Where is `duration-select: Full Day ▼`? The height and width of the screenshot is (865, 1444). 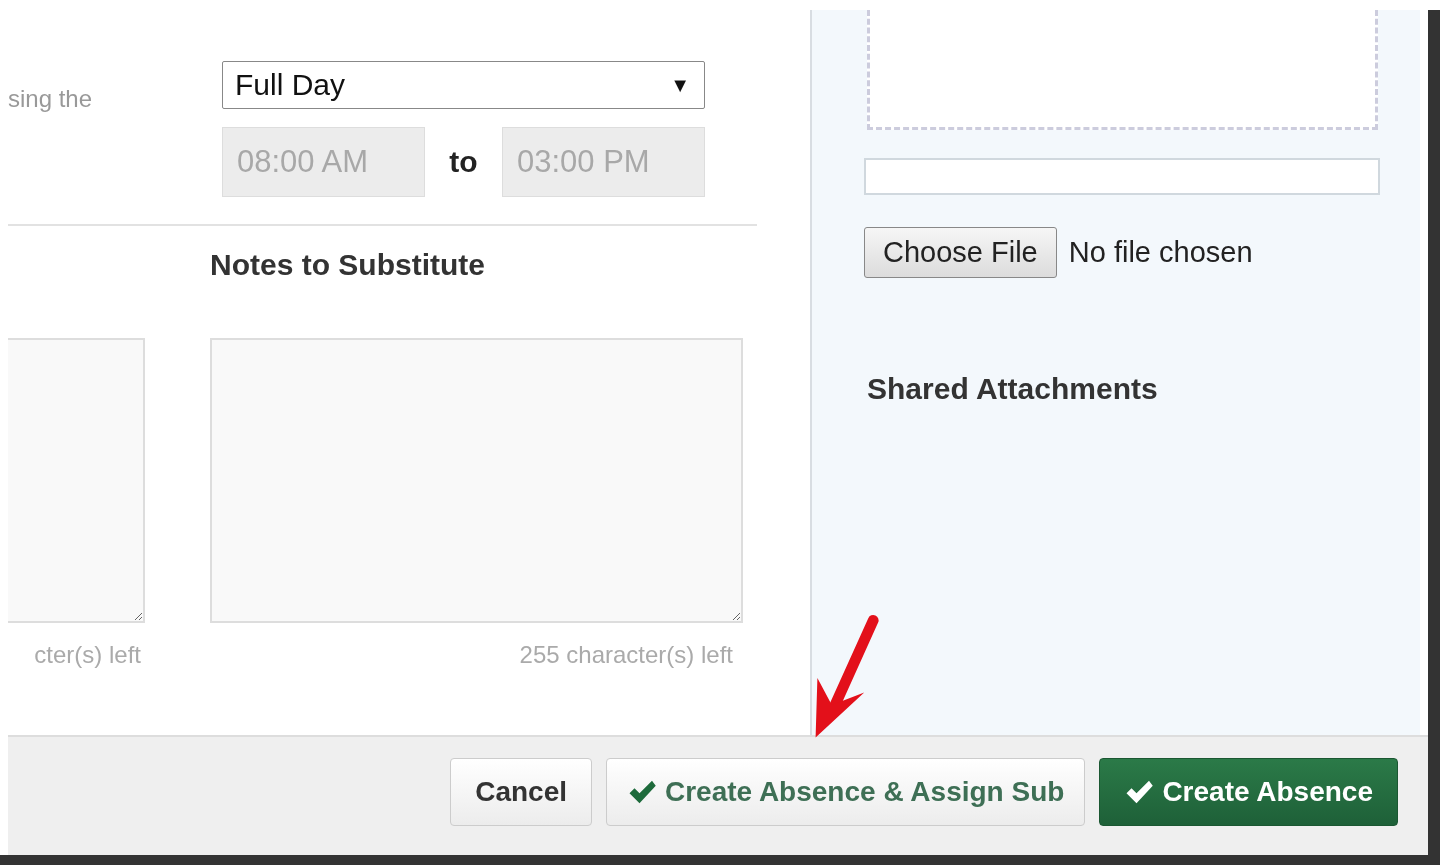
duration-select: Full Day ▼ is located at coordinates (463, 85).